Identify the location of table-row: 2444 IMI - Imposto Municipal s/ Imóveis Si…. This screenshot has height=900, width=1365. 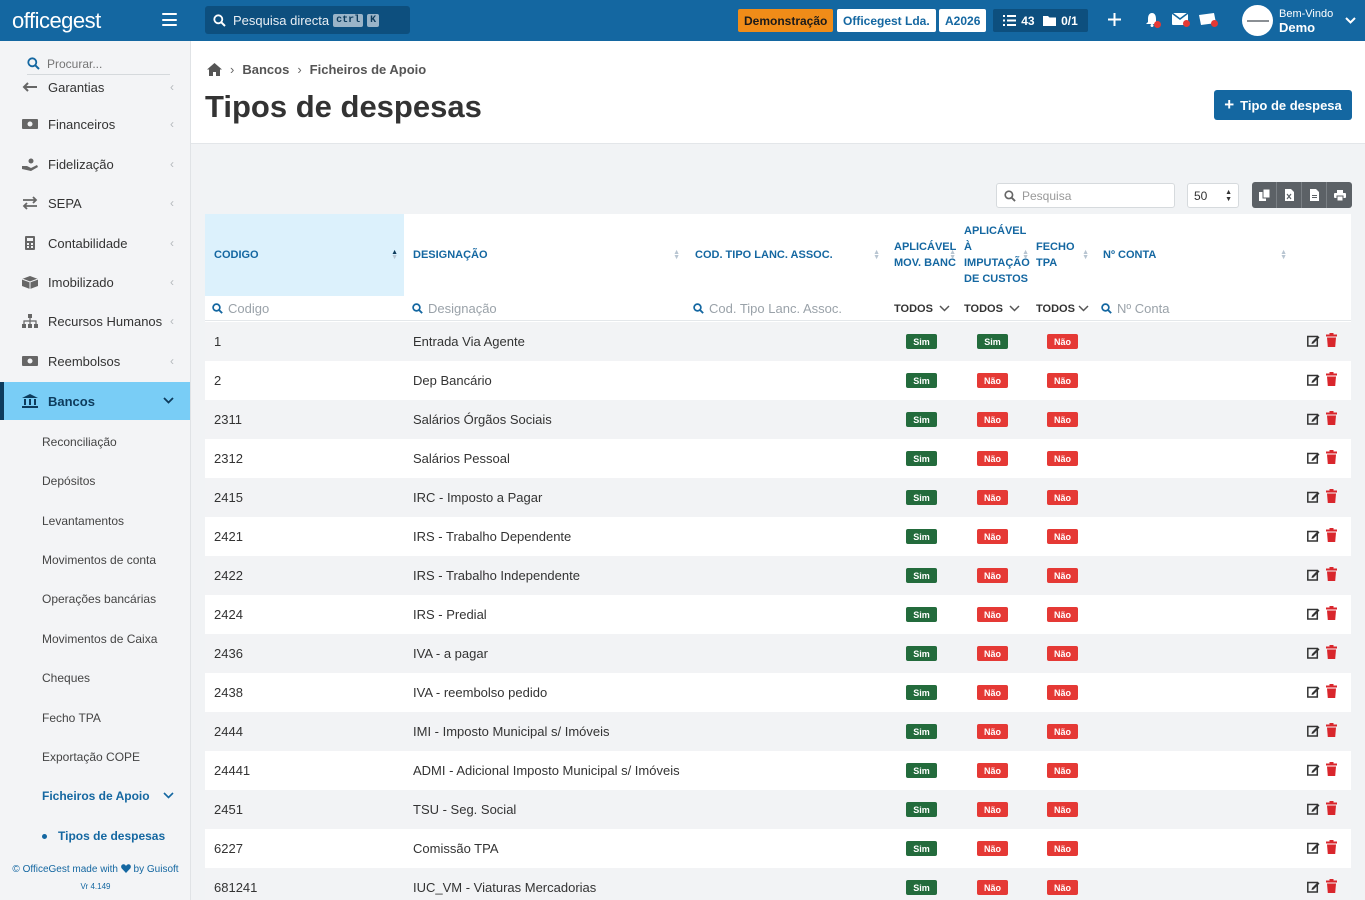
(778, 731).